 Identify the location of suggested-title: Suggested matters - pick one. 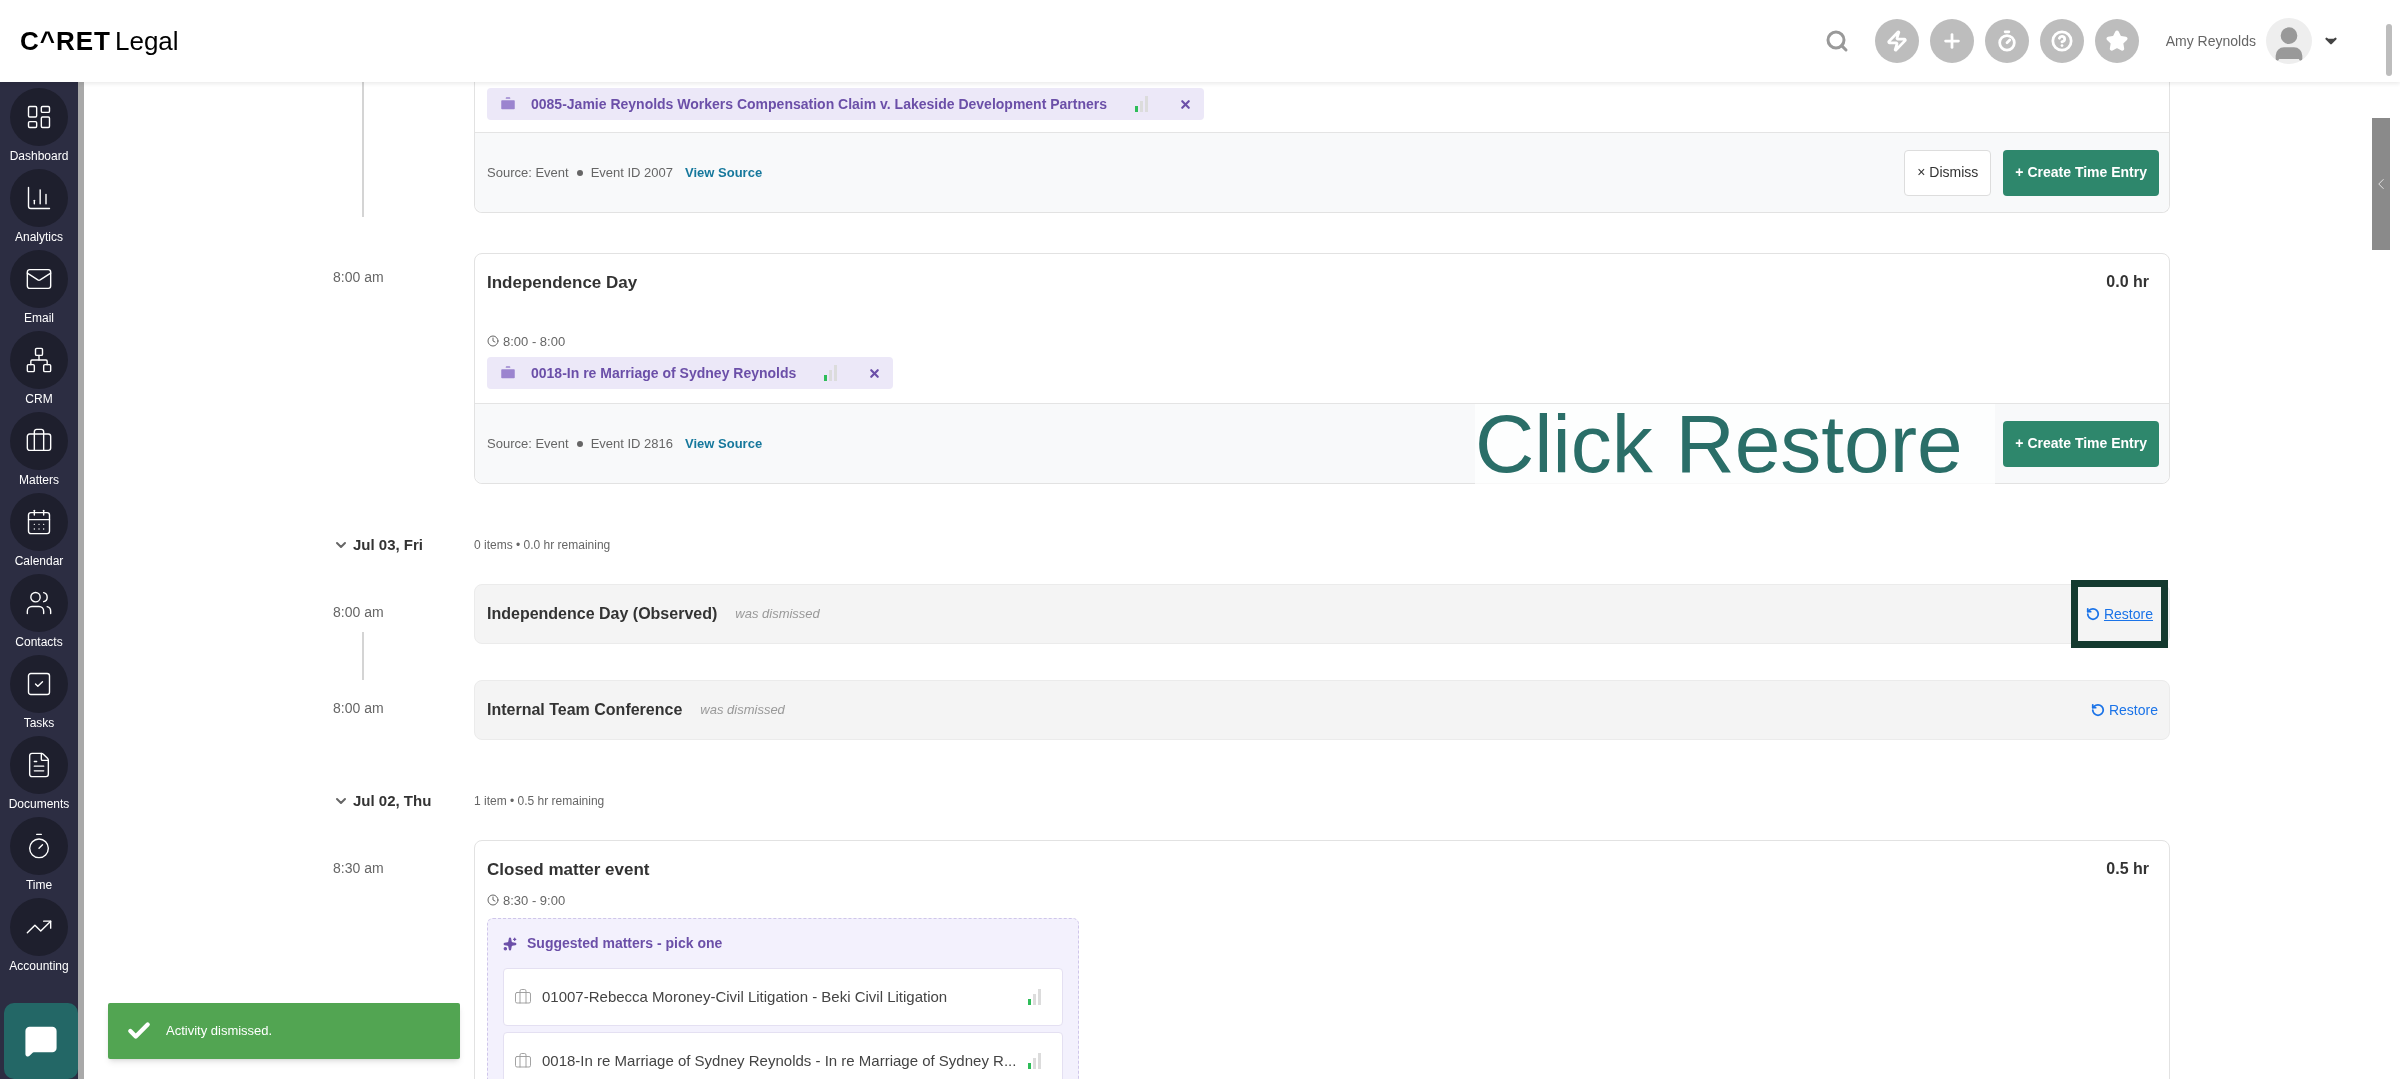
(625, 943).